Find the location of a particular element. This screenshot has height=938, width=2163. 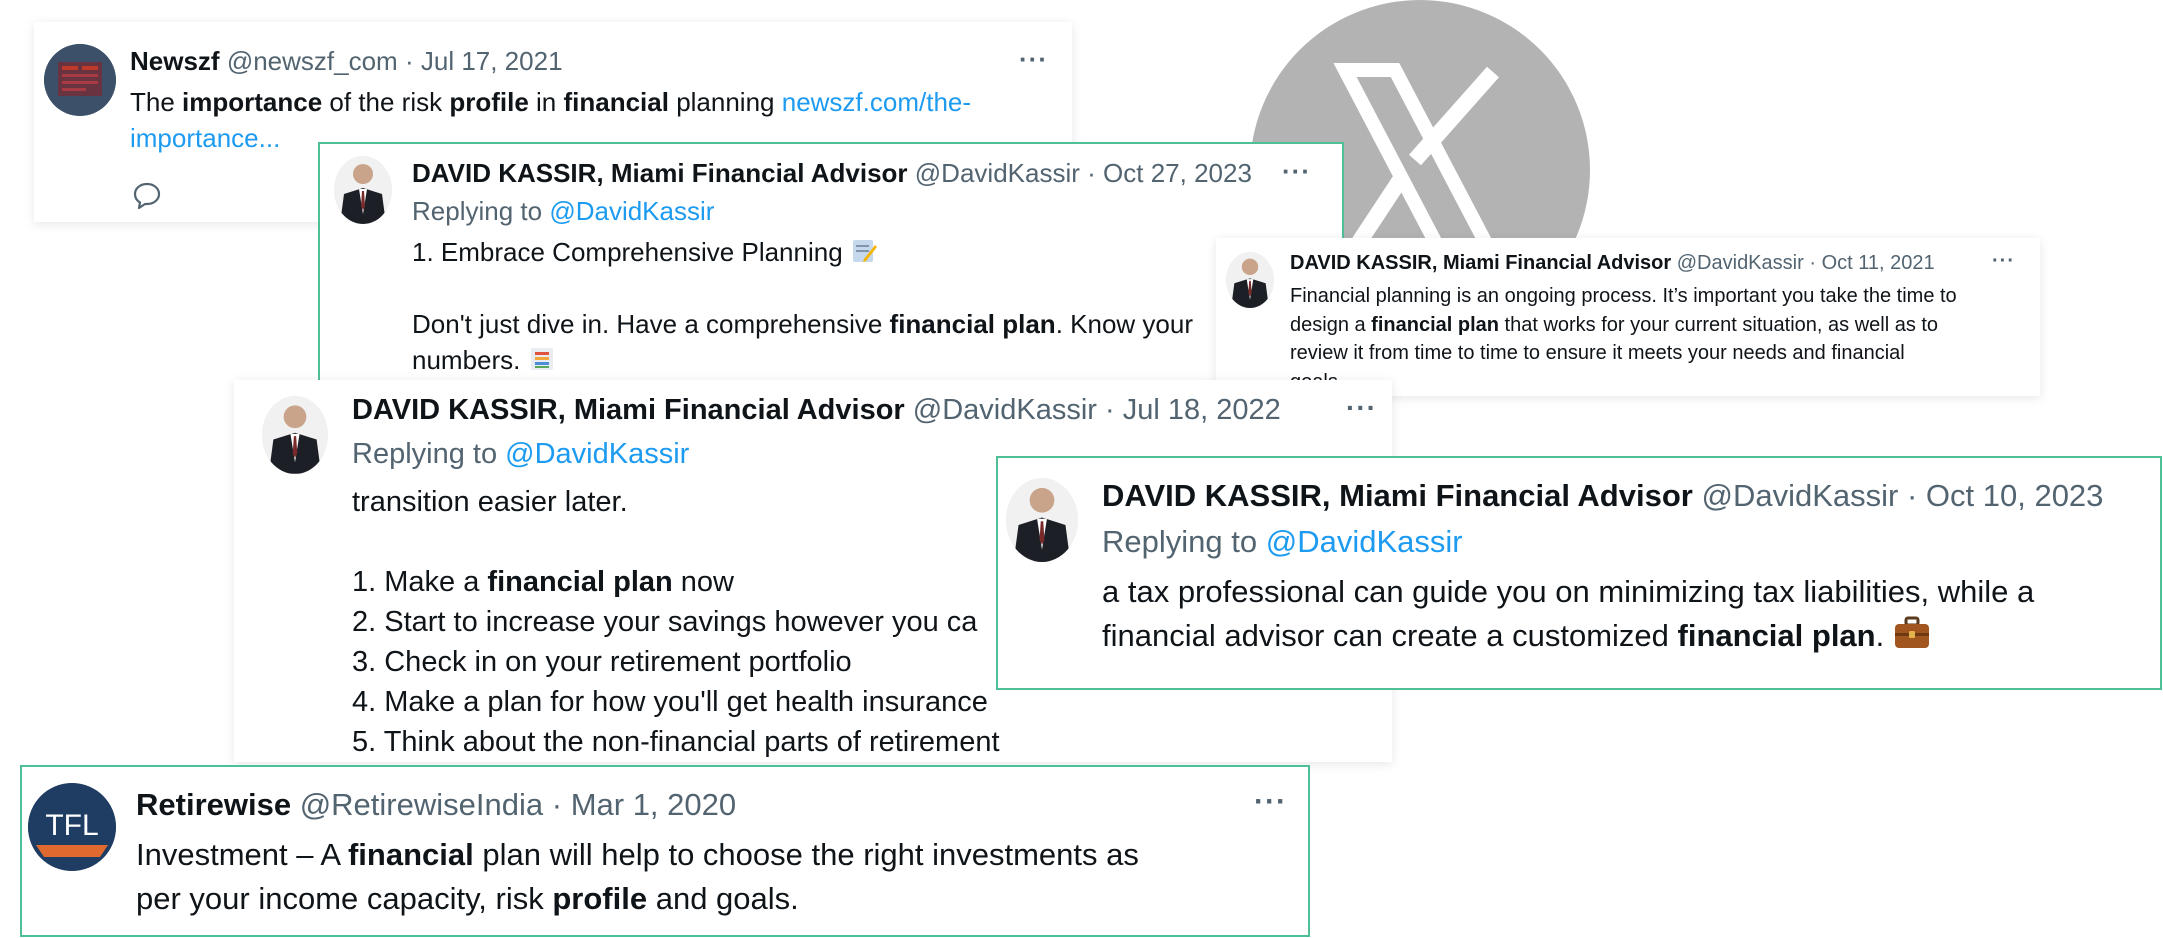

avatar-newszf is located at coordinates (80, 80).